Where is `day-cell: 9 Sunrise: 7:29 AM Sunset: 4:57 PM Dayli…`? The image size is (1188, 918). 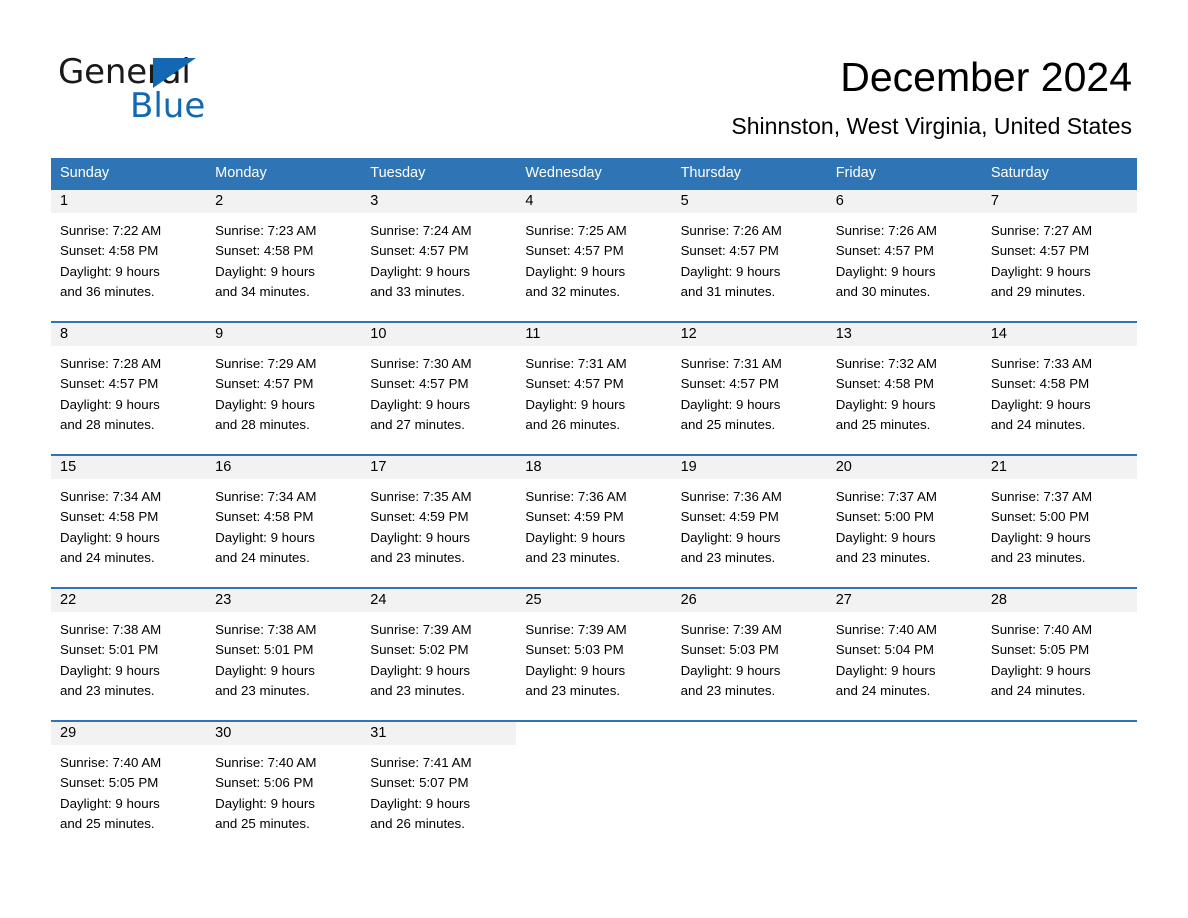 day-cell: 9 Sunrise: 7:29 AM Sunset: 4:57 PM Dayli… is located at coordinates (284, 388).